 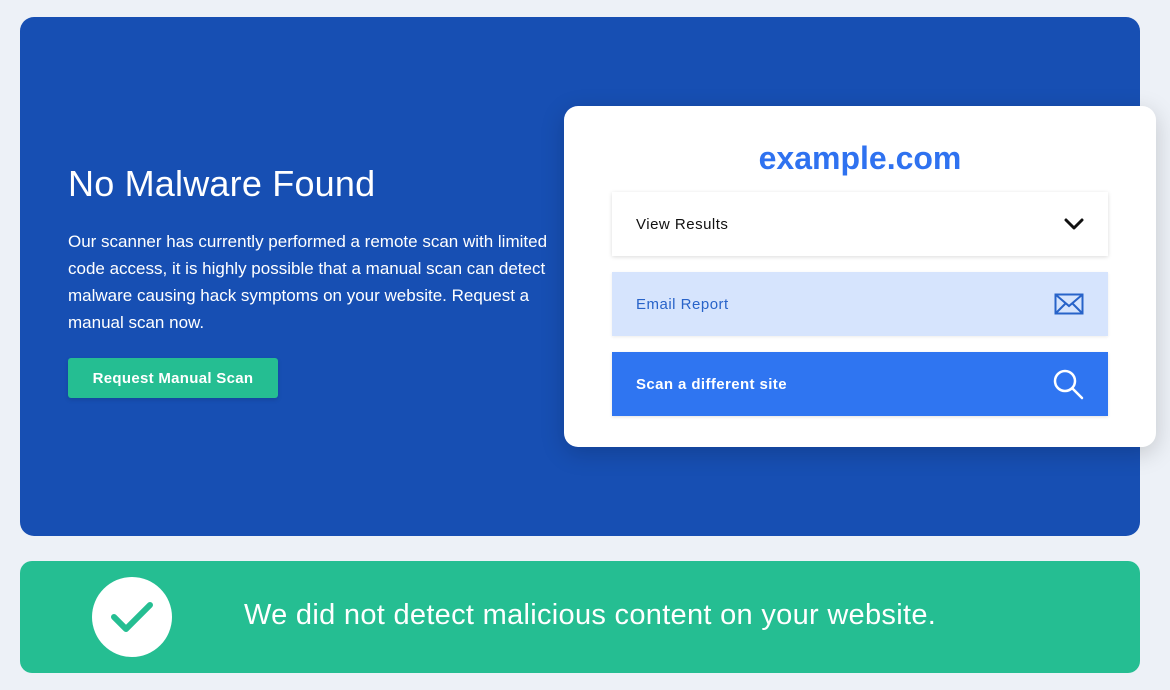 I want to click on email-report-label: Email Report, so click(x=682, y=304).